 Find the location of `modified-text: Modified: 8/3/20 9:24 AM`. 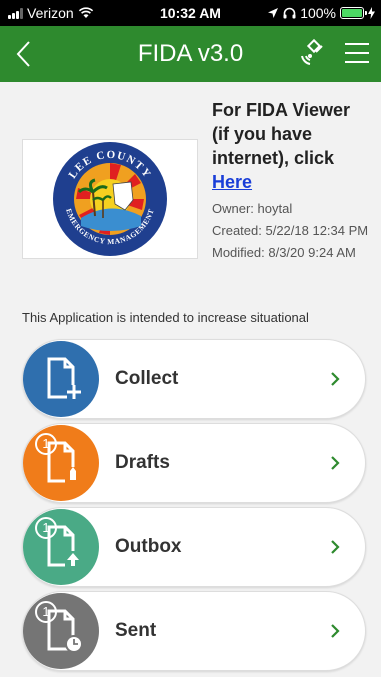

modified-text: Modified: 8/3/20 9:24 AM is located at coordinates (284, 252).